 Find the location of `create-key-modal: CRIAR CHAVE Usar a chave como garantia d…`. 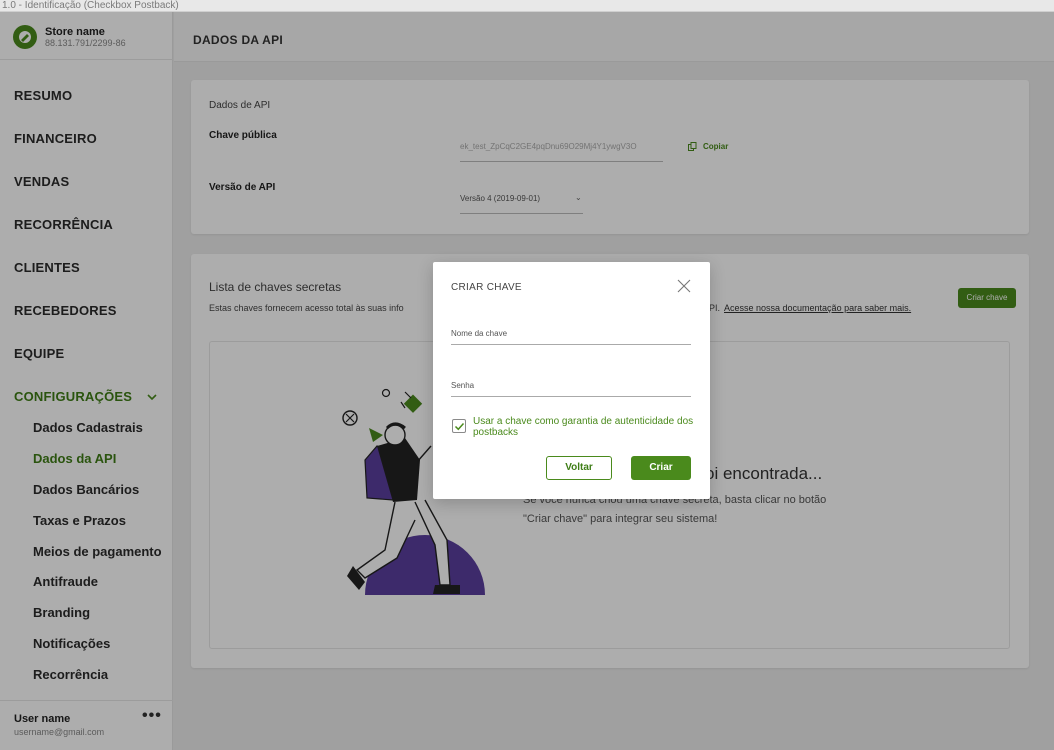

create-key-modal: CRIAR CHAVE Usar a chave como garantia d… is located at coordinates (571, 380).